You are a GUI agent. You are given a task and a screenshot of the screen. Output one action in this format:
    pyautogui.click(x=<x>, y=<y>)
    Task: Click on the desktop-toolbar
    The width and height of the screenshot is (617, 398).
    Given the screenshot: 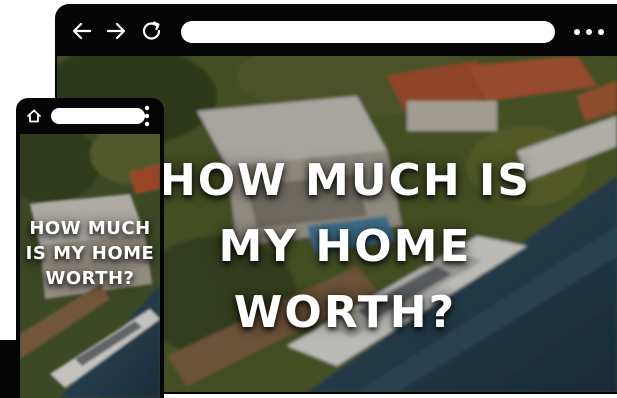 What is the action you would take?
    pyautogui.click(x=336, y=30)
    